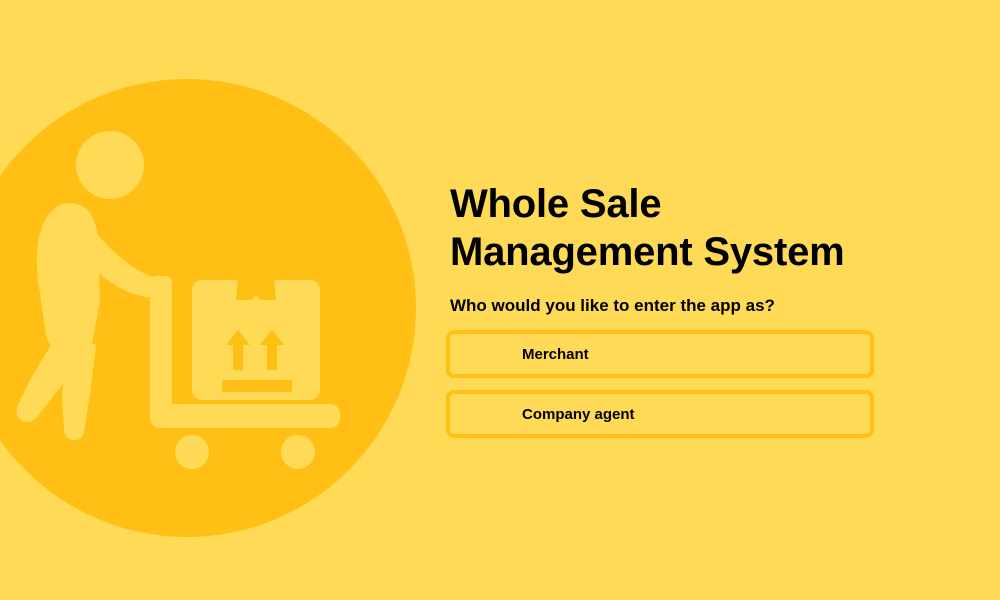 This screenshot has height=600, width=1000. What do you see at coordinates (556, 204) in the screenshot?
I see `app-title-line-1: Whole Sale` at bounding box center [556, 204].